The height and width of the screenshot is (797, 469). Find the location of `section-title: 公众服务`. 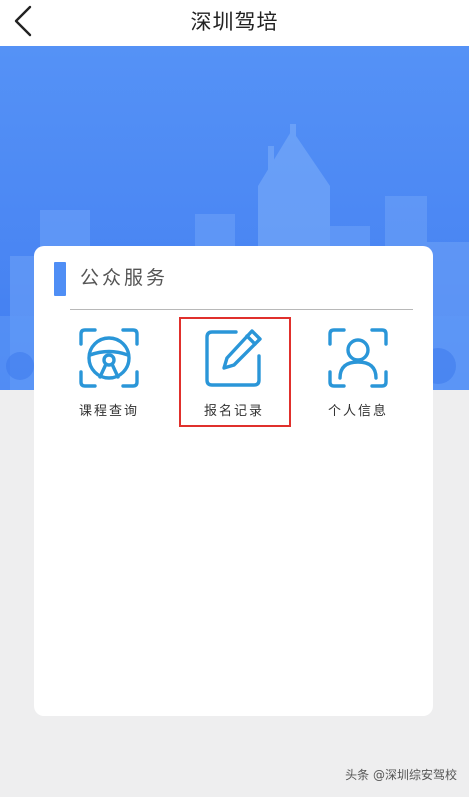

section-title: 公众服务 is located at coordinates (124, 278).